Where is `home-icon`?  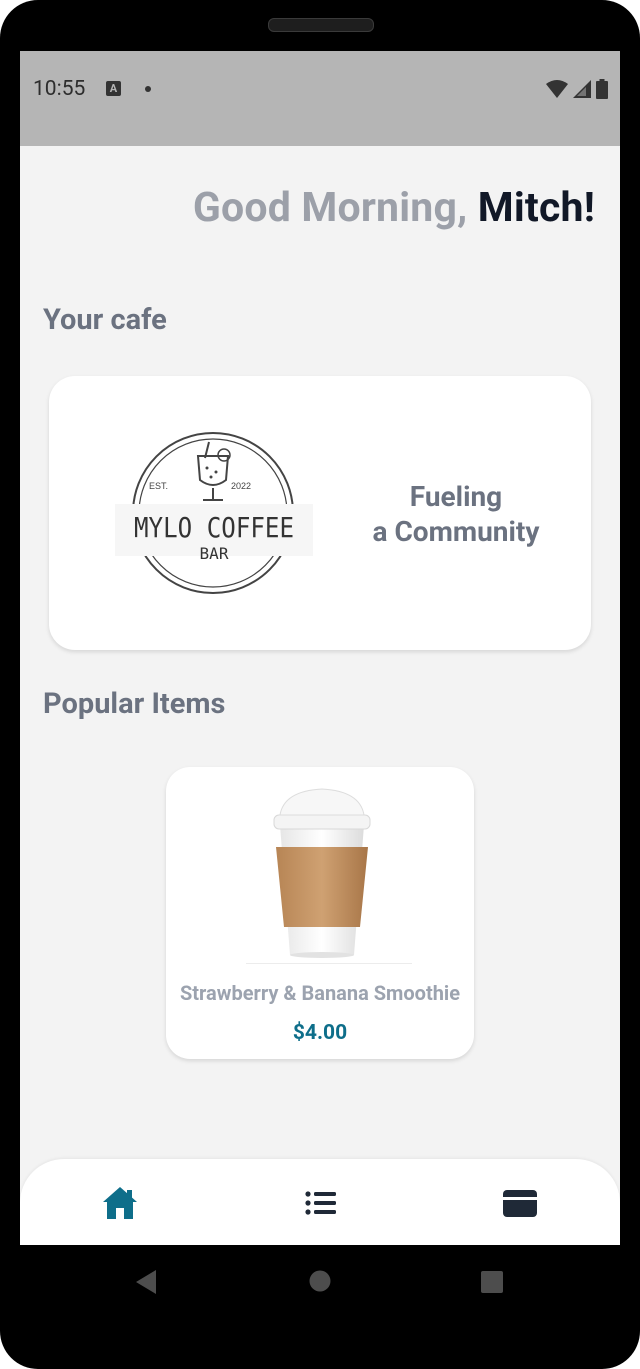
home-icon is located at coordinates (120, 1203).